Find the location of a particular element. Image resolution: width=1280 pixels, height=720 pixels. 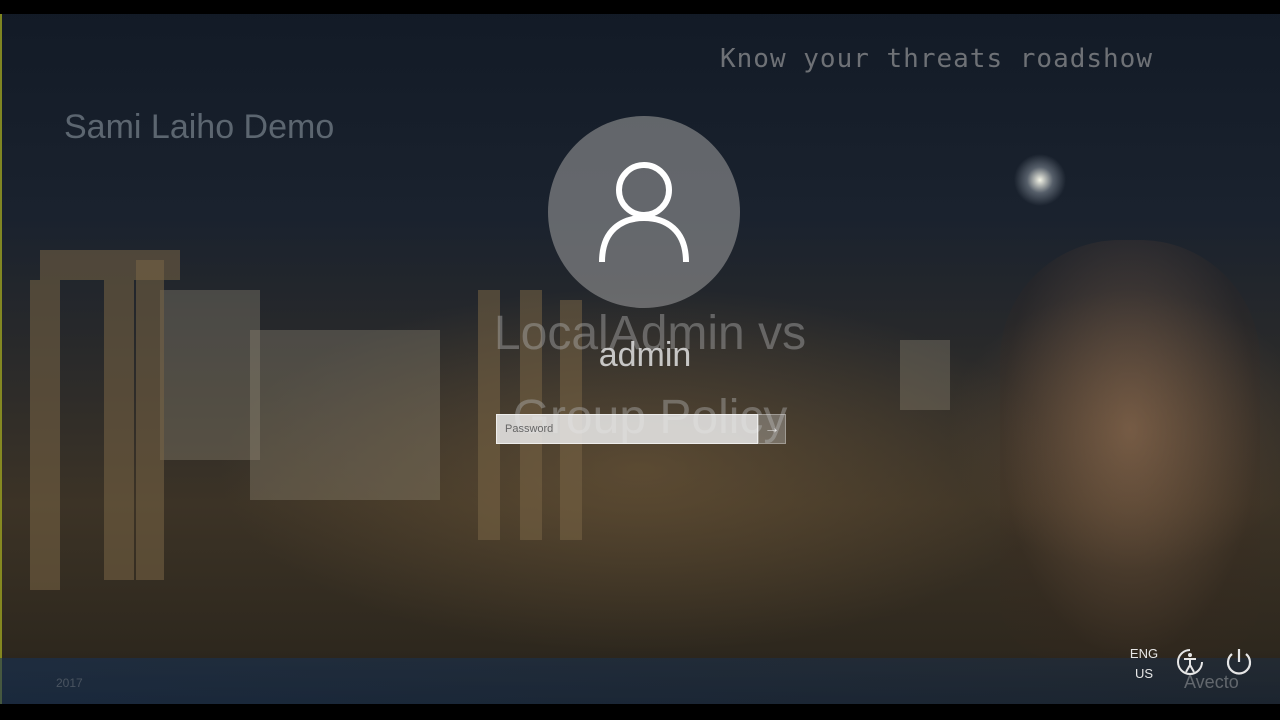

brand-watermark: Avecto is located at coordinates (1211, 682).